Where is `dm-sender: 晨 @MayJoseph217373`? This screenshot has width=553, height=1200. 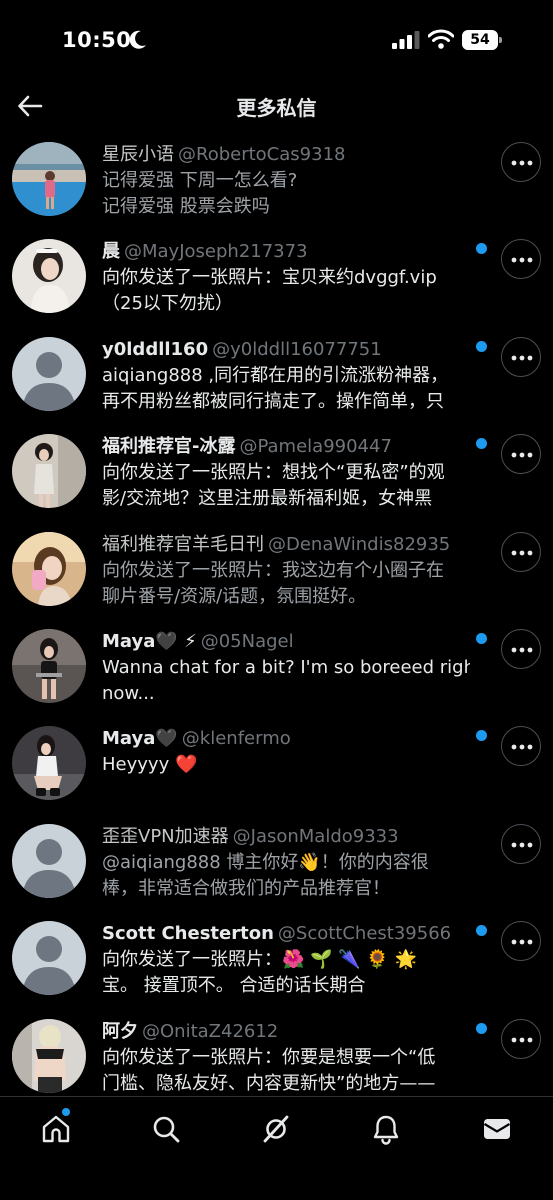
dm-sender: 晨 @MayJoseph217373 is located at coordinates (286, 252).